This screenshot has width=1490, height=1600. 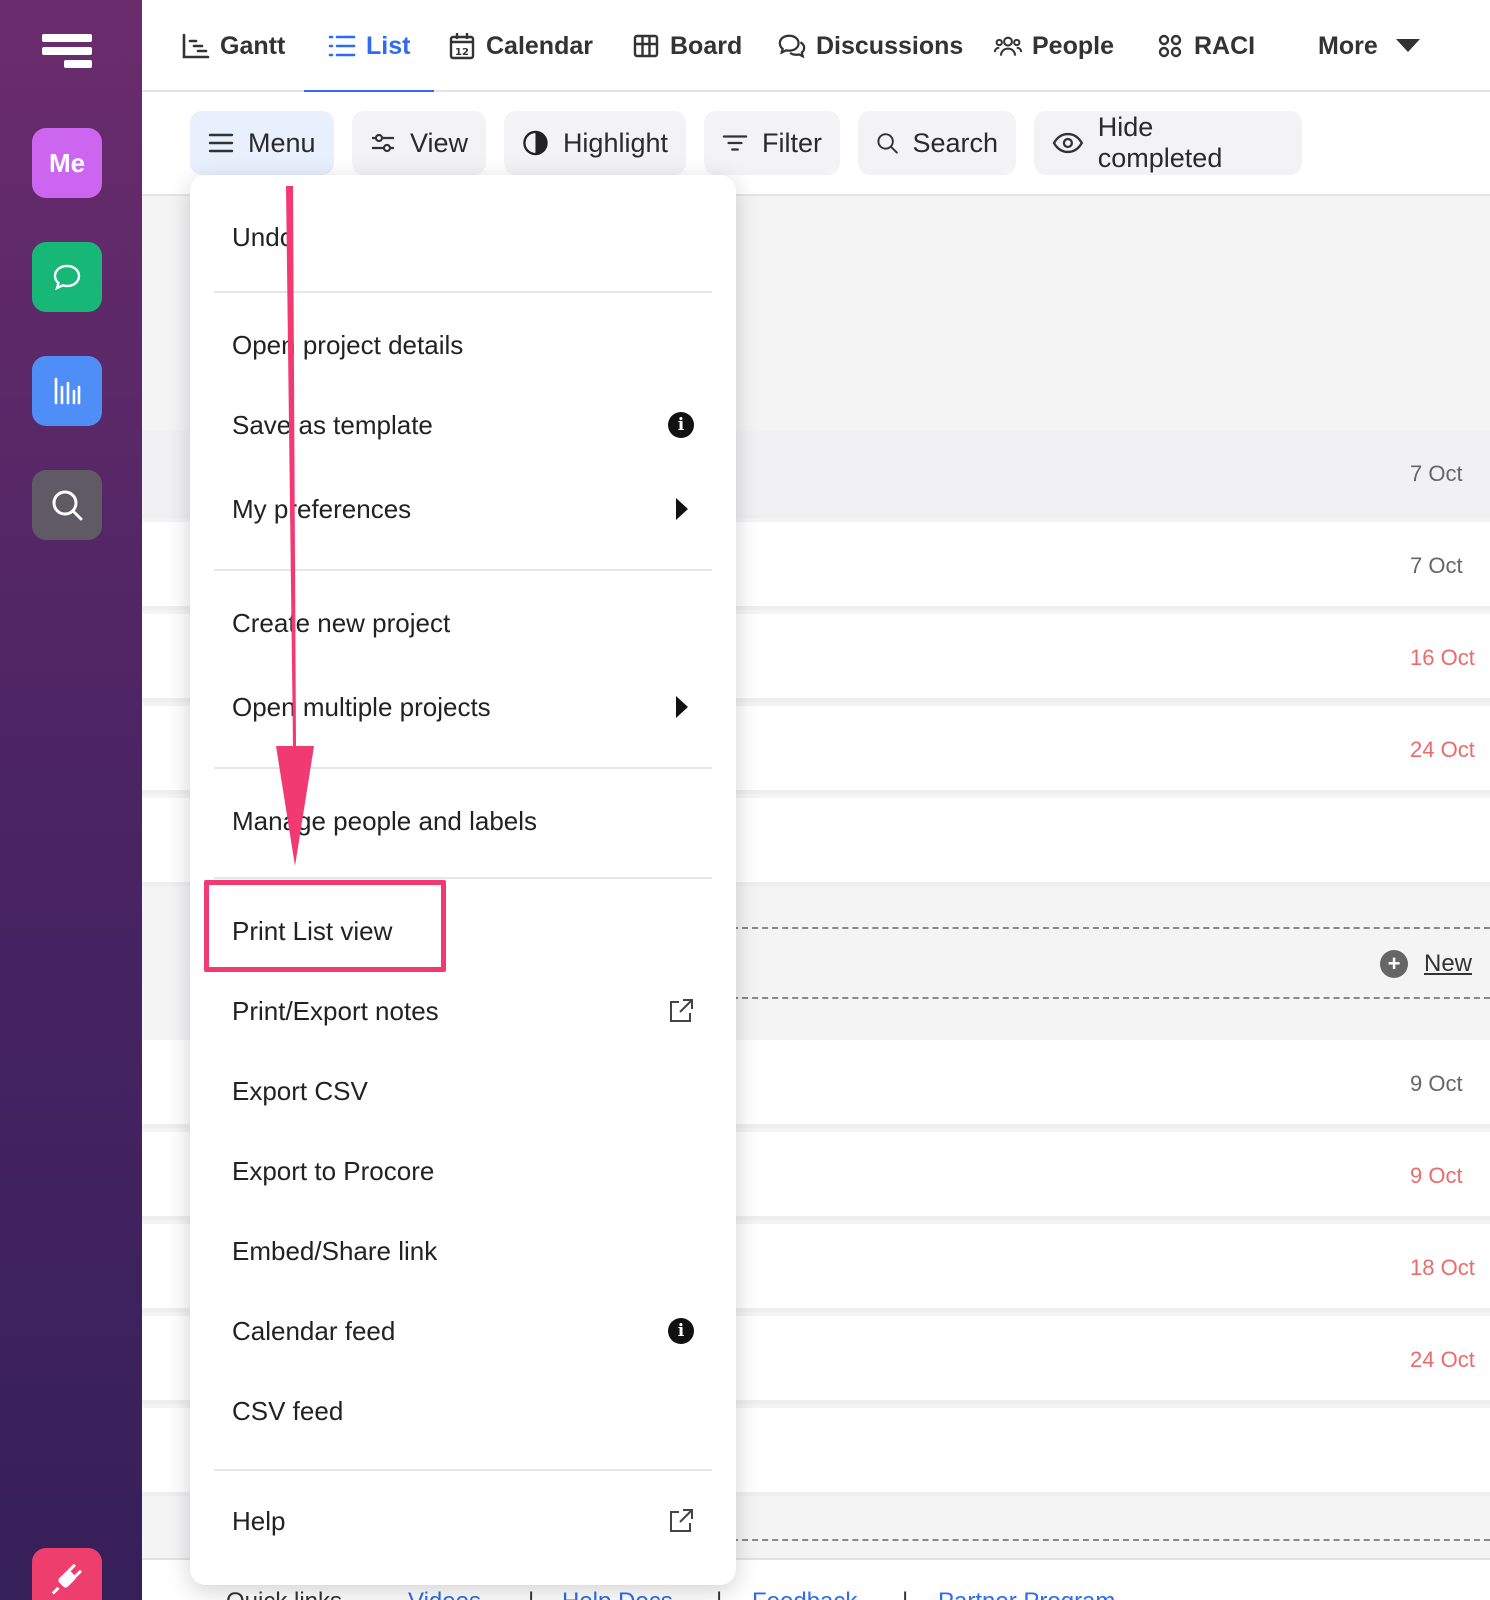 I want to click on discussions-icon, so click(x=792, y=46).